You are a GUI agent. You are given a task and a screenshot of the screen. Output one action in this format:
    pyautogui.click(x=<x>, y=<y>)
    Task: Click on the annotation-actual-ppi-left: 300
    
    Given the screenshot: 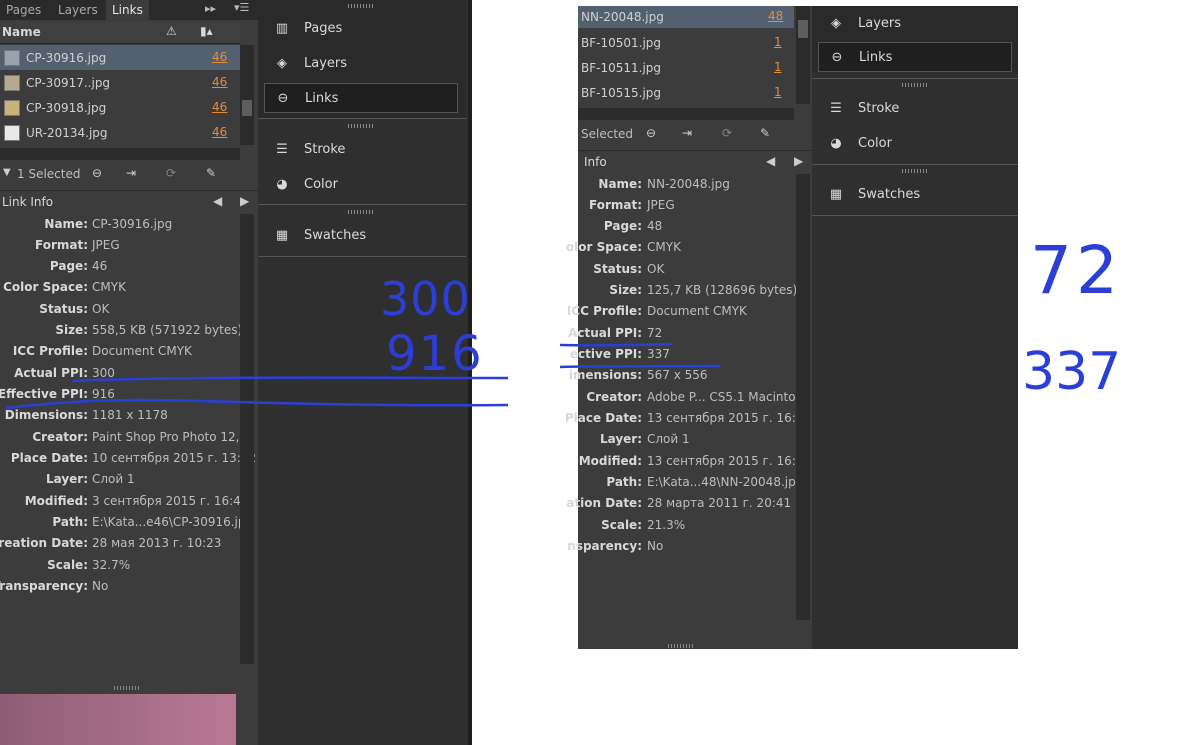 What is the action you would take?
    pyautogui.click(x=425, y=299)
    